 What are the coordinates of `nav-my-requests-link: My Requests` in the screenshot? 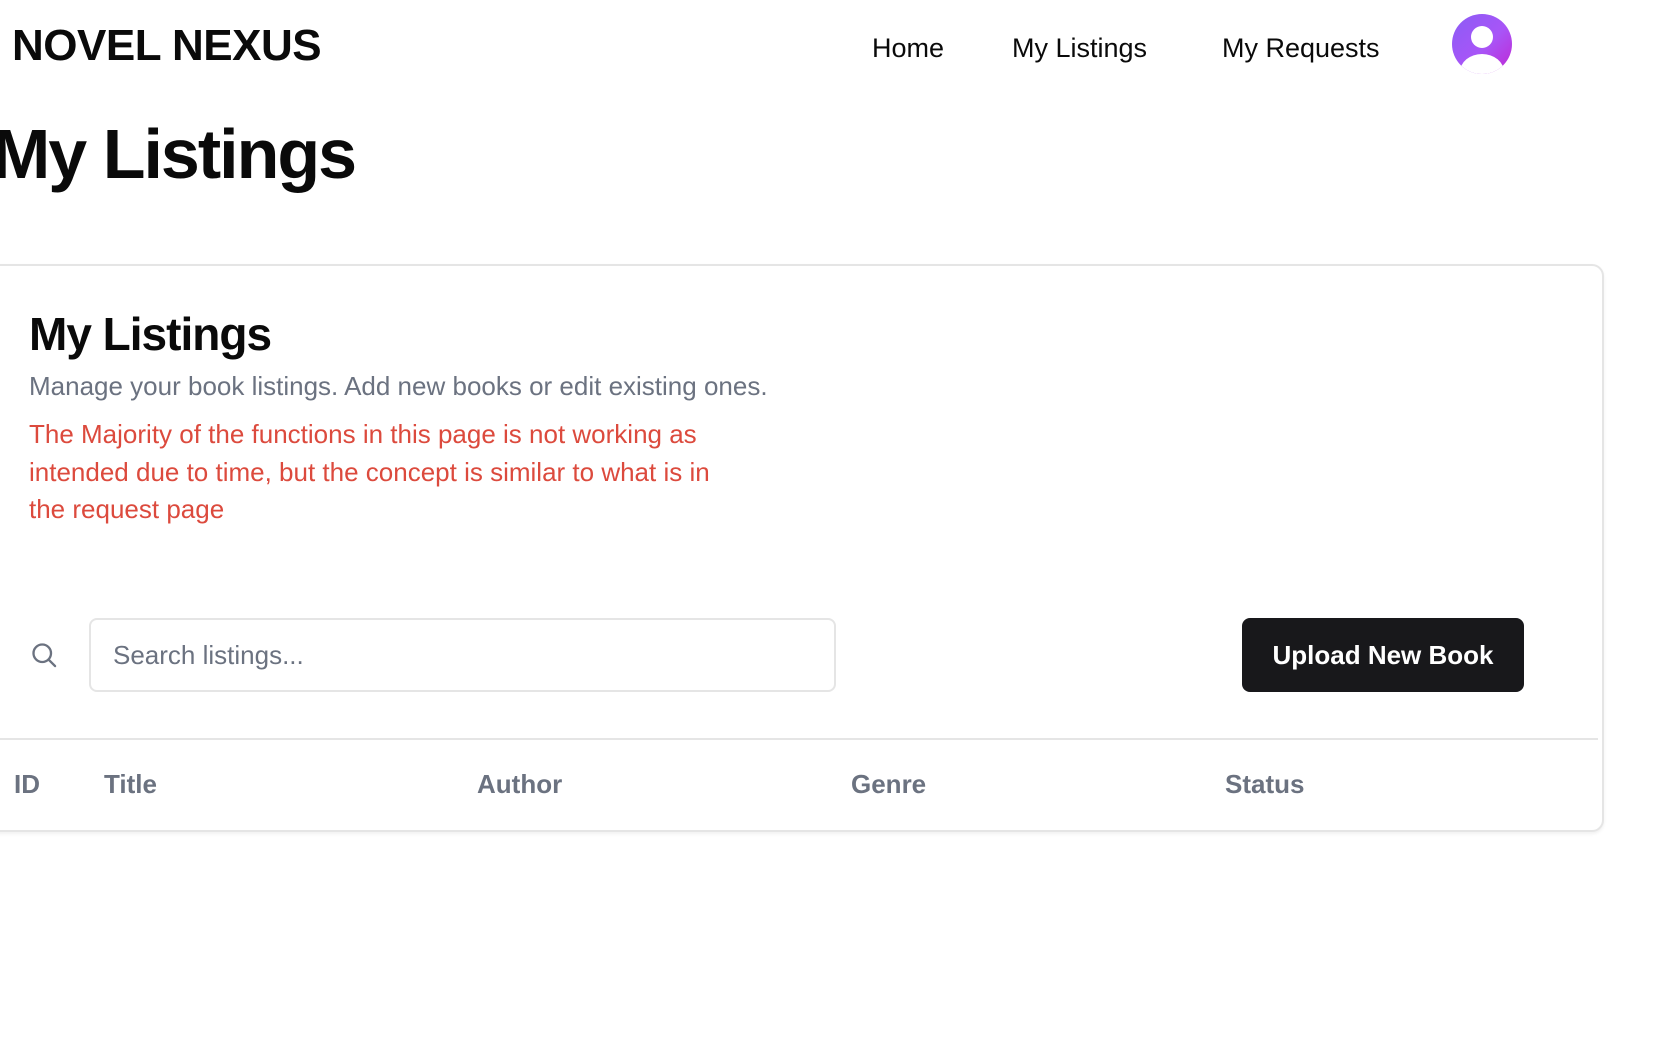 It's located at (1301, 48).